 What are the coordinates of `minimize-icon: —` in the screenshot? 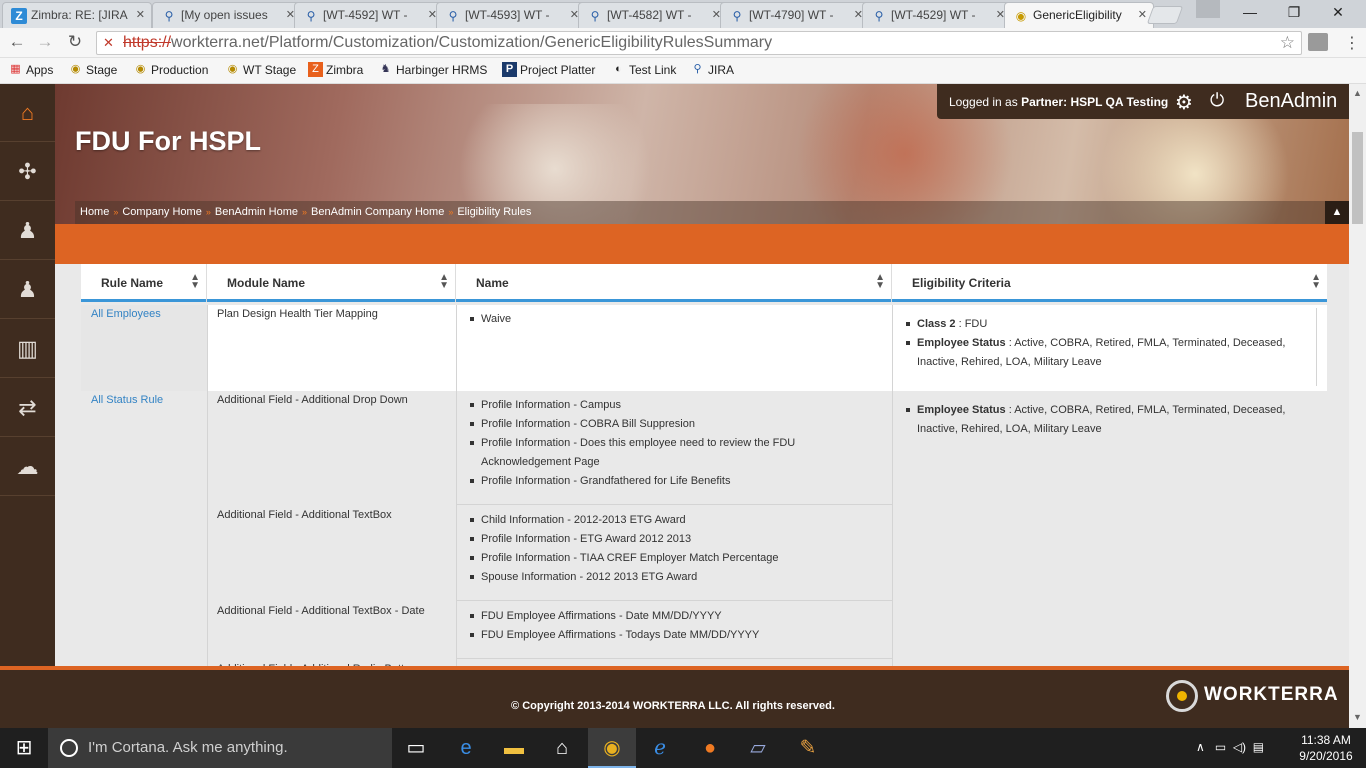 It's located at (1250, 12).